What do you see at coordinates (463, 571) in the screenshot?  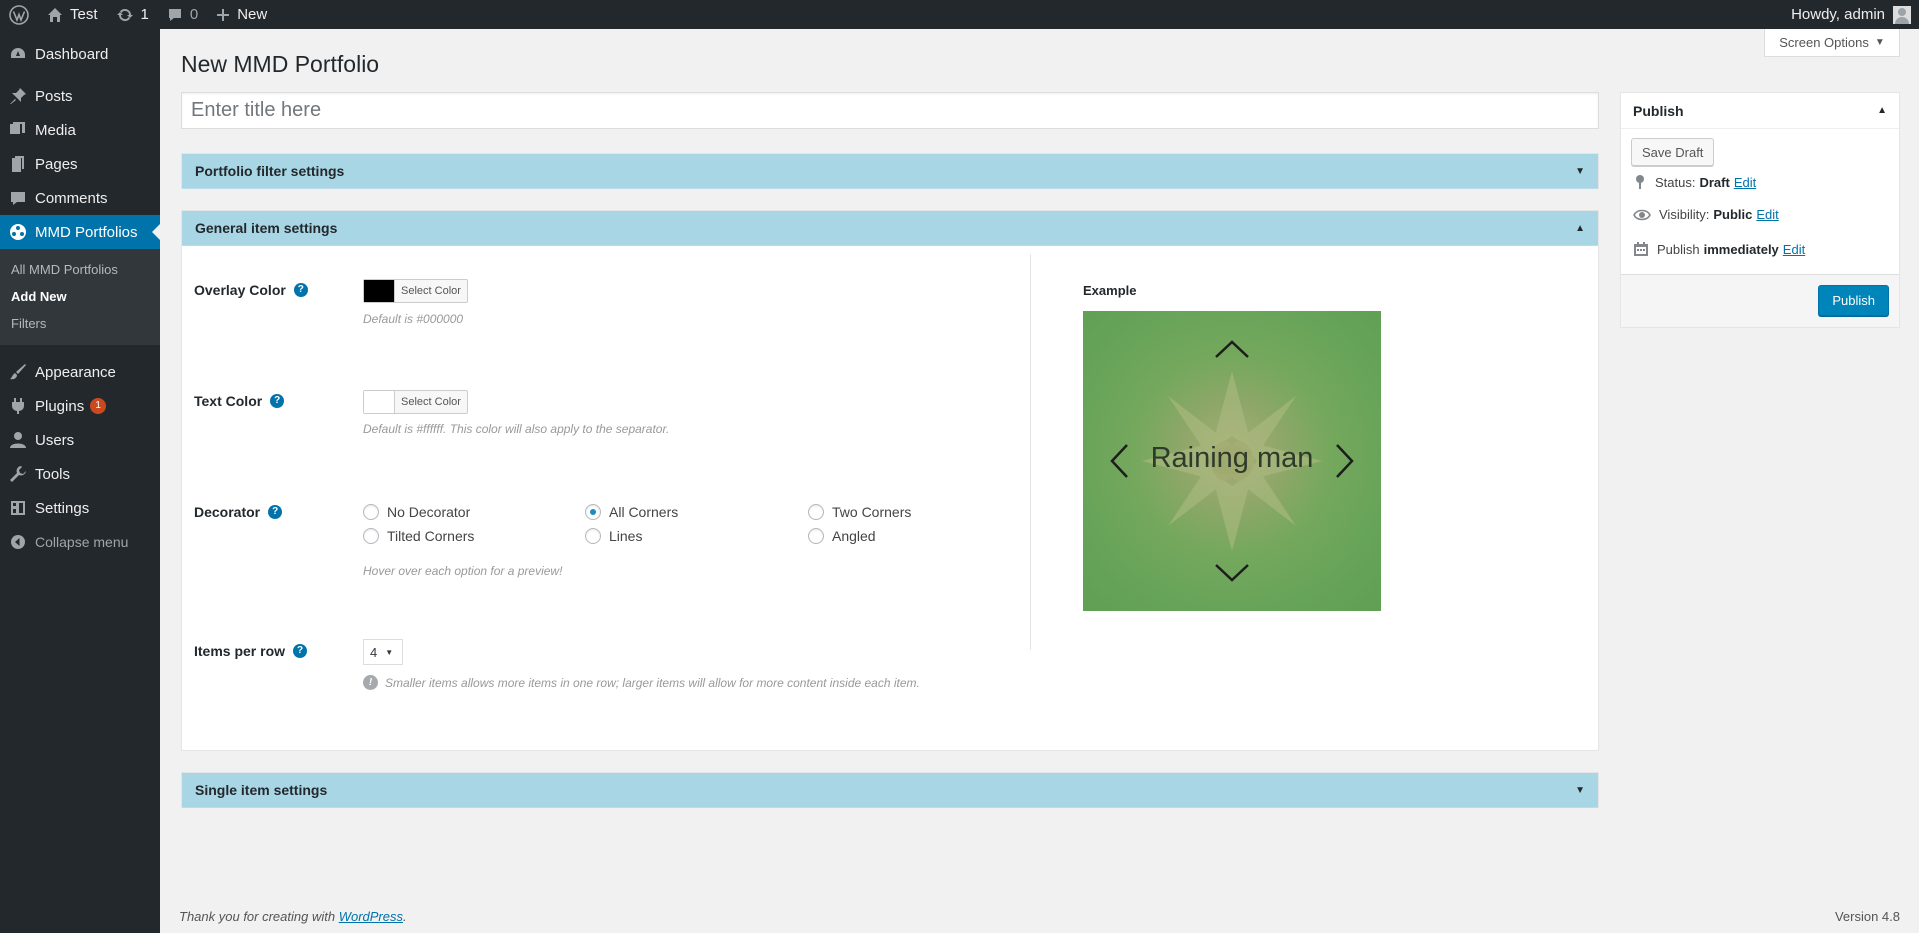 I see `decorator-hint: Hover over each option for a preview!` at bounding box center [463, 571].